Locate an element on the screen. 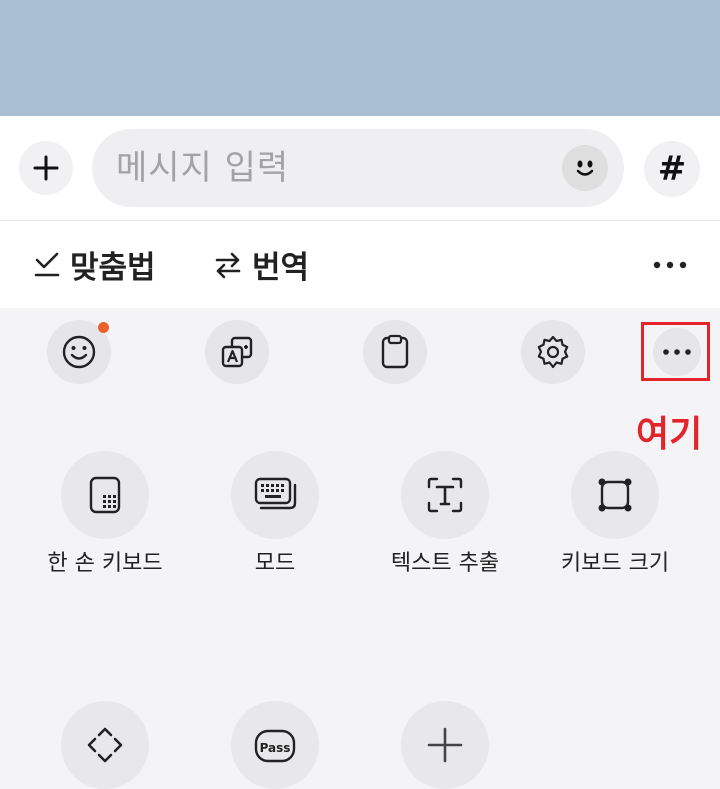 Image resolution: width=720 pixels, height=789 pixels. text-extract-icon is located at coordinates (445, 495).